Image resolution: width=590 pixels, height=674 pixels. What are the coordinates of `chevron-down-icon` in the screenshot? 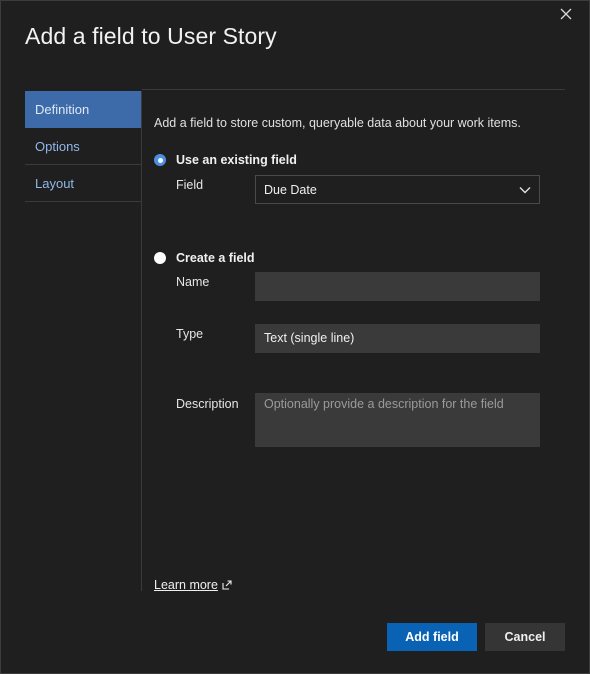 It's located at (525, 190).